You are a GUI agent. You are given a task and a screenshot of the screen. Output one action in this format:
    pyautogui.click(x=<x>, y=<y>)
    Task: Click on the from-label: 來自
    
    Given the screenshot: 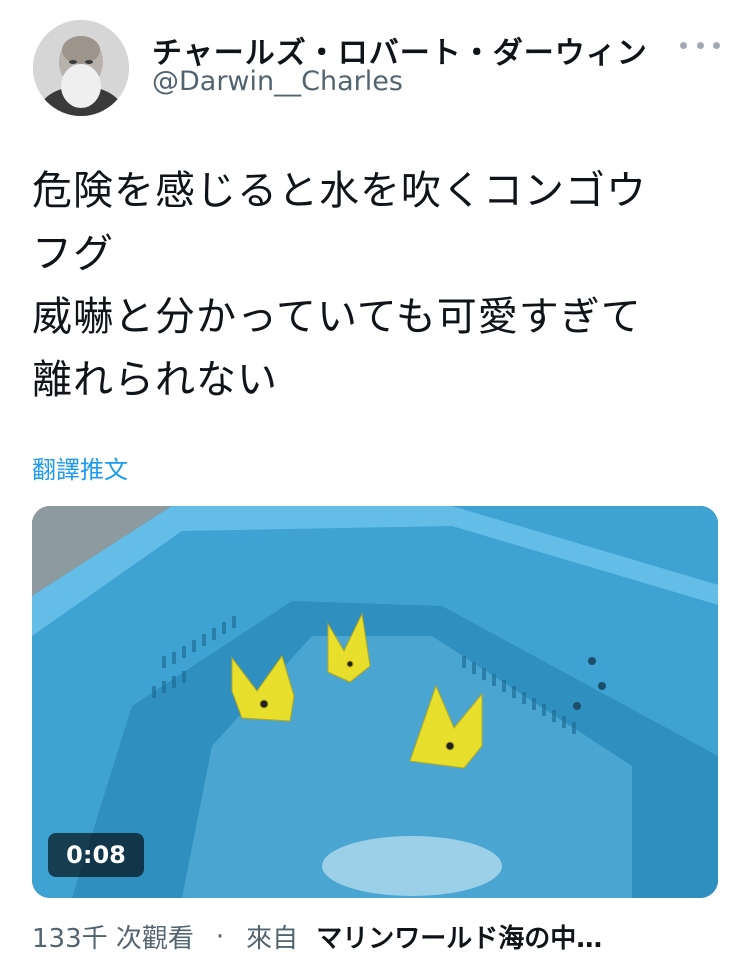 What is the action you would take?
    pyautogui.click(x=272, y=939)
    